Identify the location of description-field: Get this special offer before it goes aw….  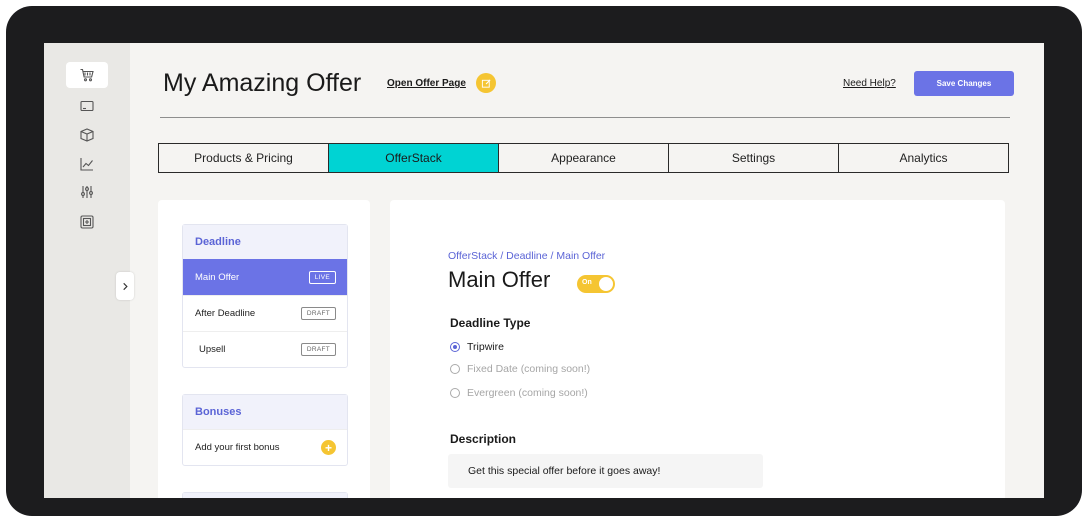
(605, 471).